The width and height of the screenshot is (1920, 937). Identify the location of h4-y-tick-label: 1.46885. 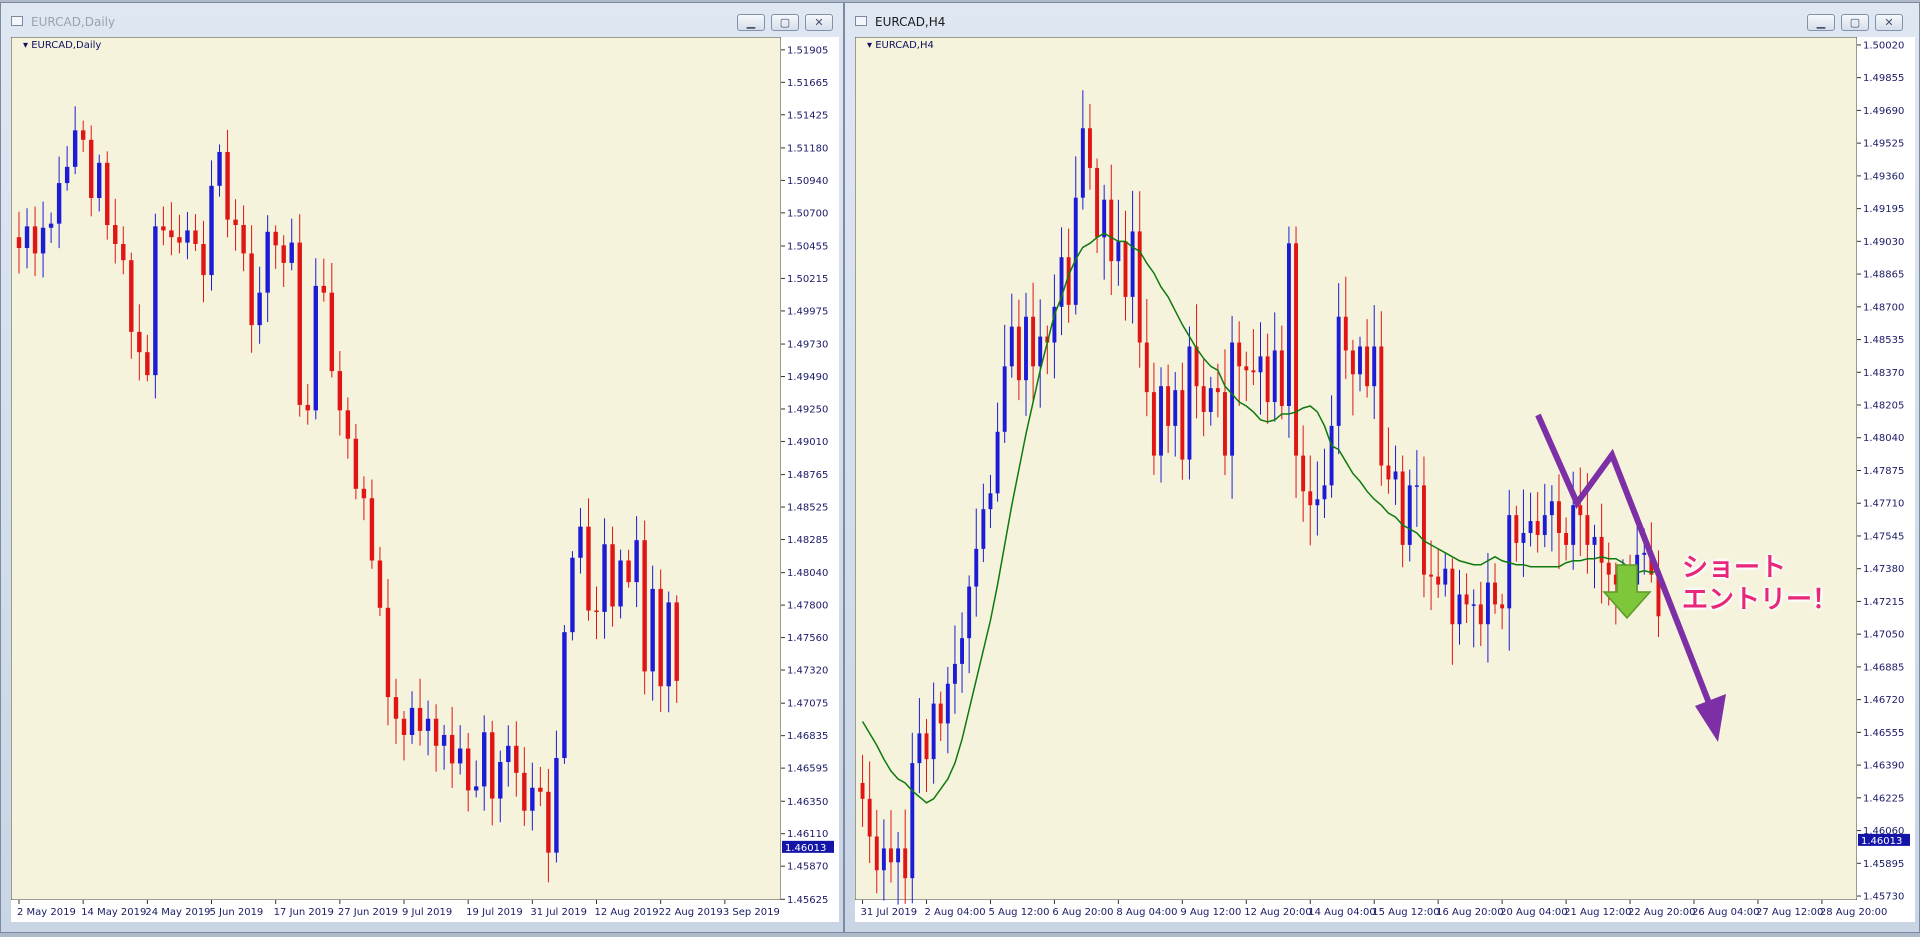
(1883, 667).